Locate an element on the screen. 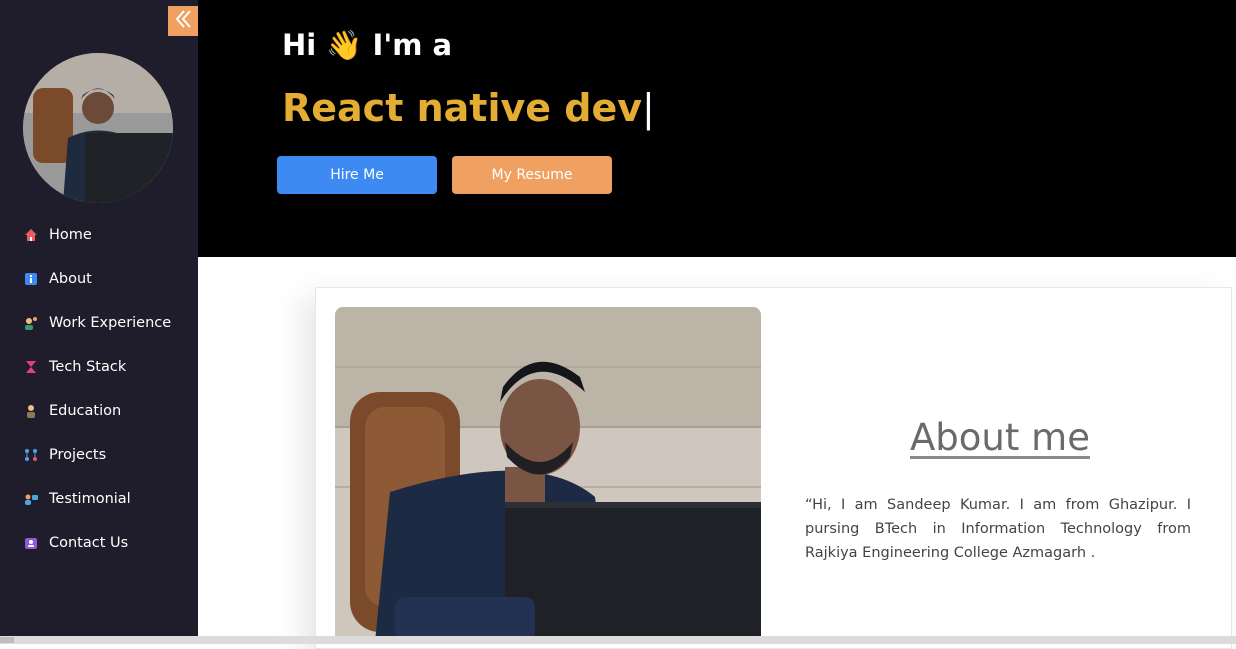 The image size is (1236, 649). about-title: About me is located at coordinates (1000, 437).